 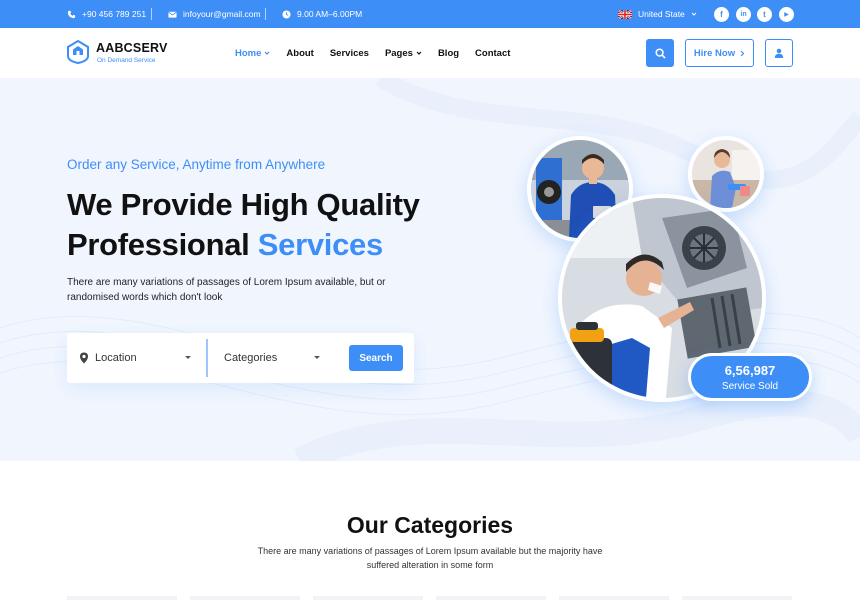 I want to click on categories-title: Our Categories, so click(x=430, y=525).